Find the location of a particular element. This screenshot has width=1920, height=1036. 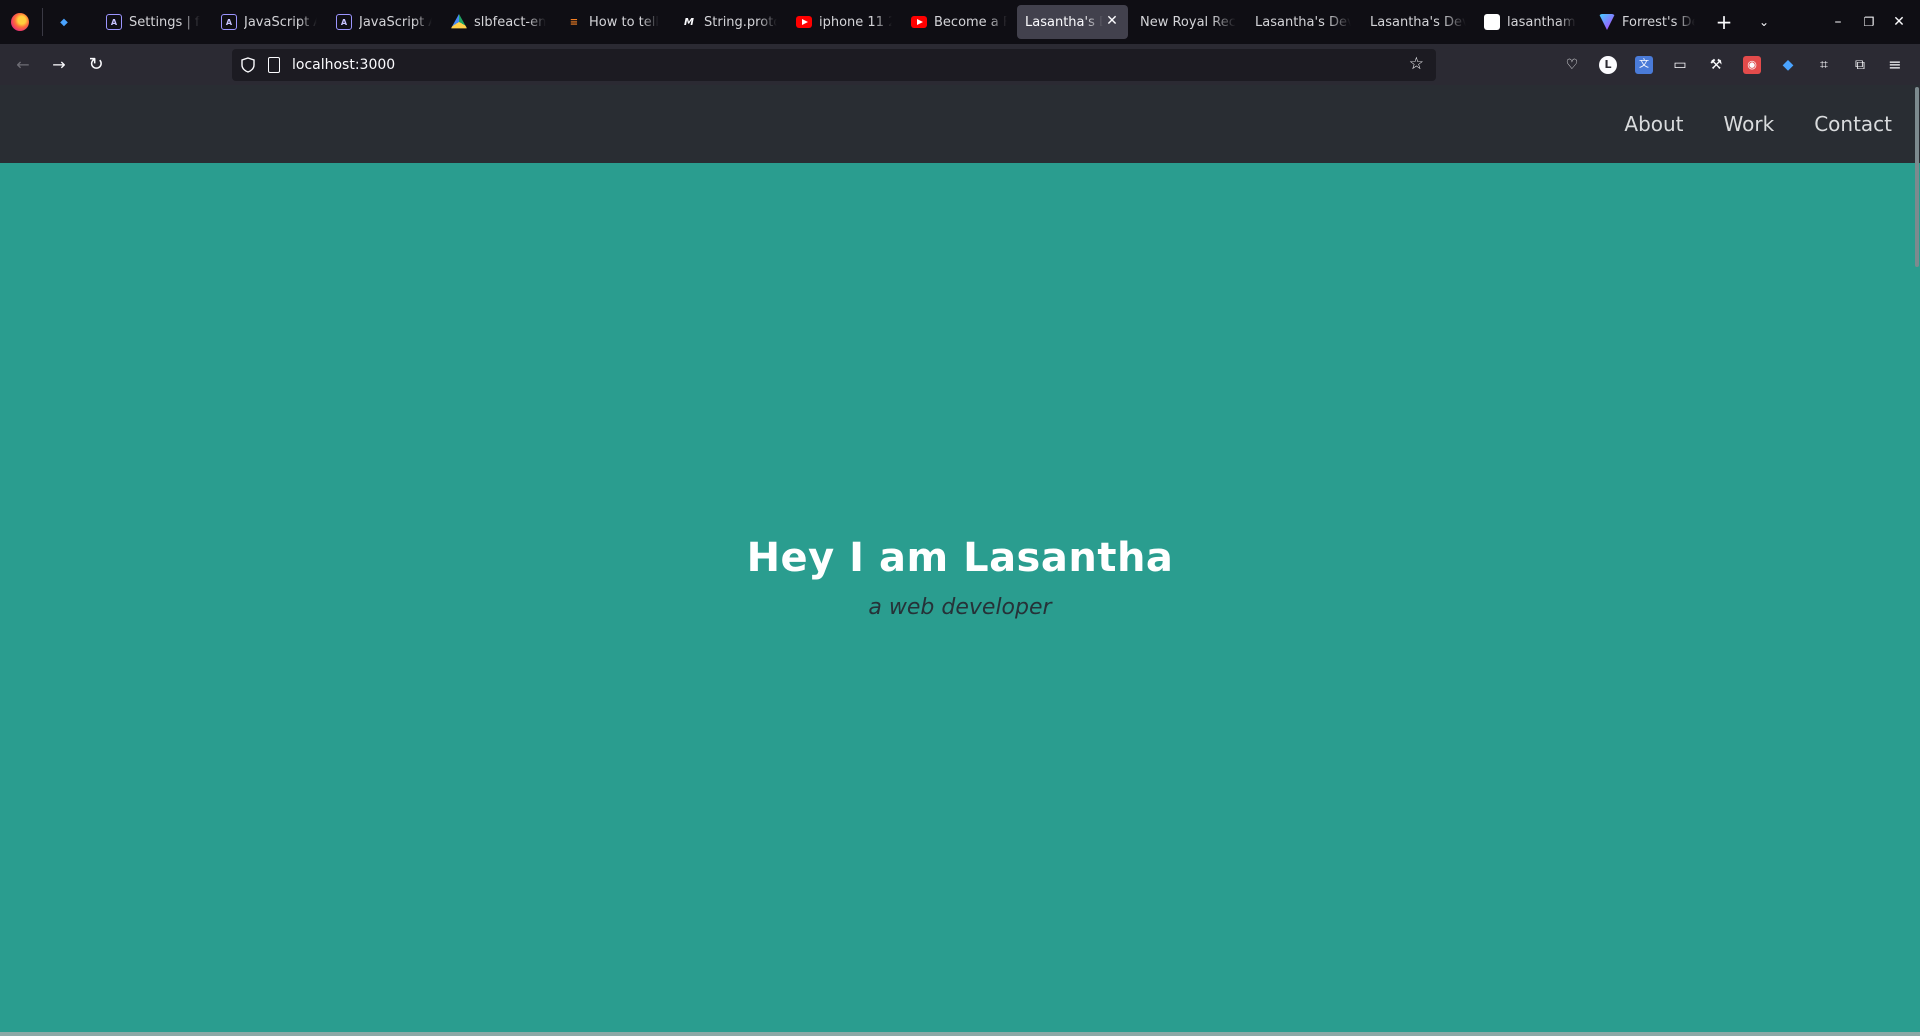

tab-title: New Royal Rec is located at coordinates (1188, 22).